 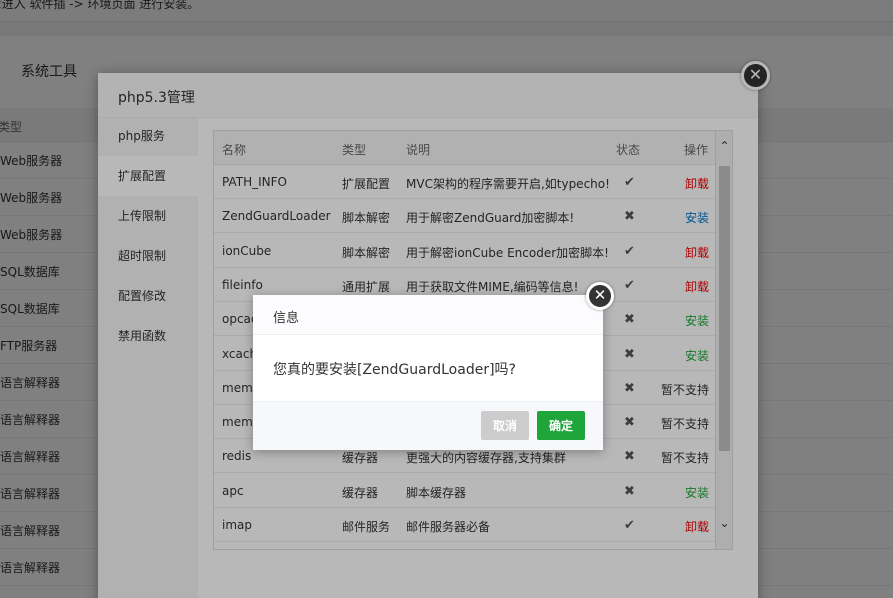 I want to click on ok-button: 确定, so click(x=561, y=425).